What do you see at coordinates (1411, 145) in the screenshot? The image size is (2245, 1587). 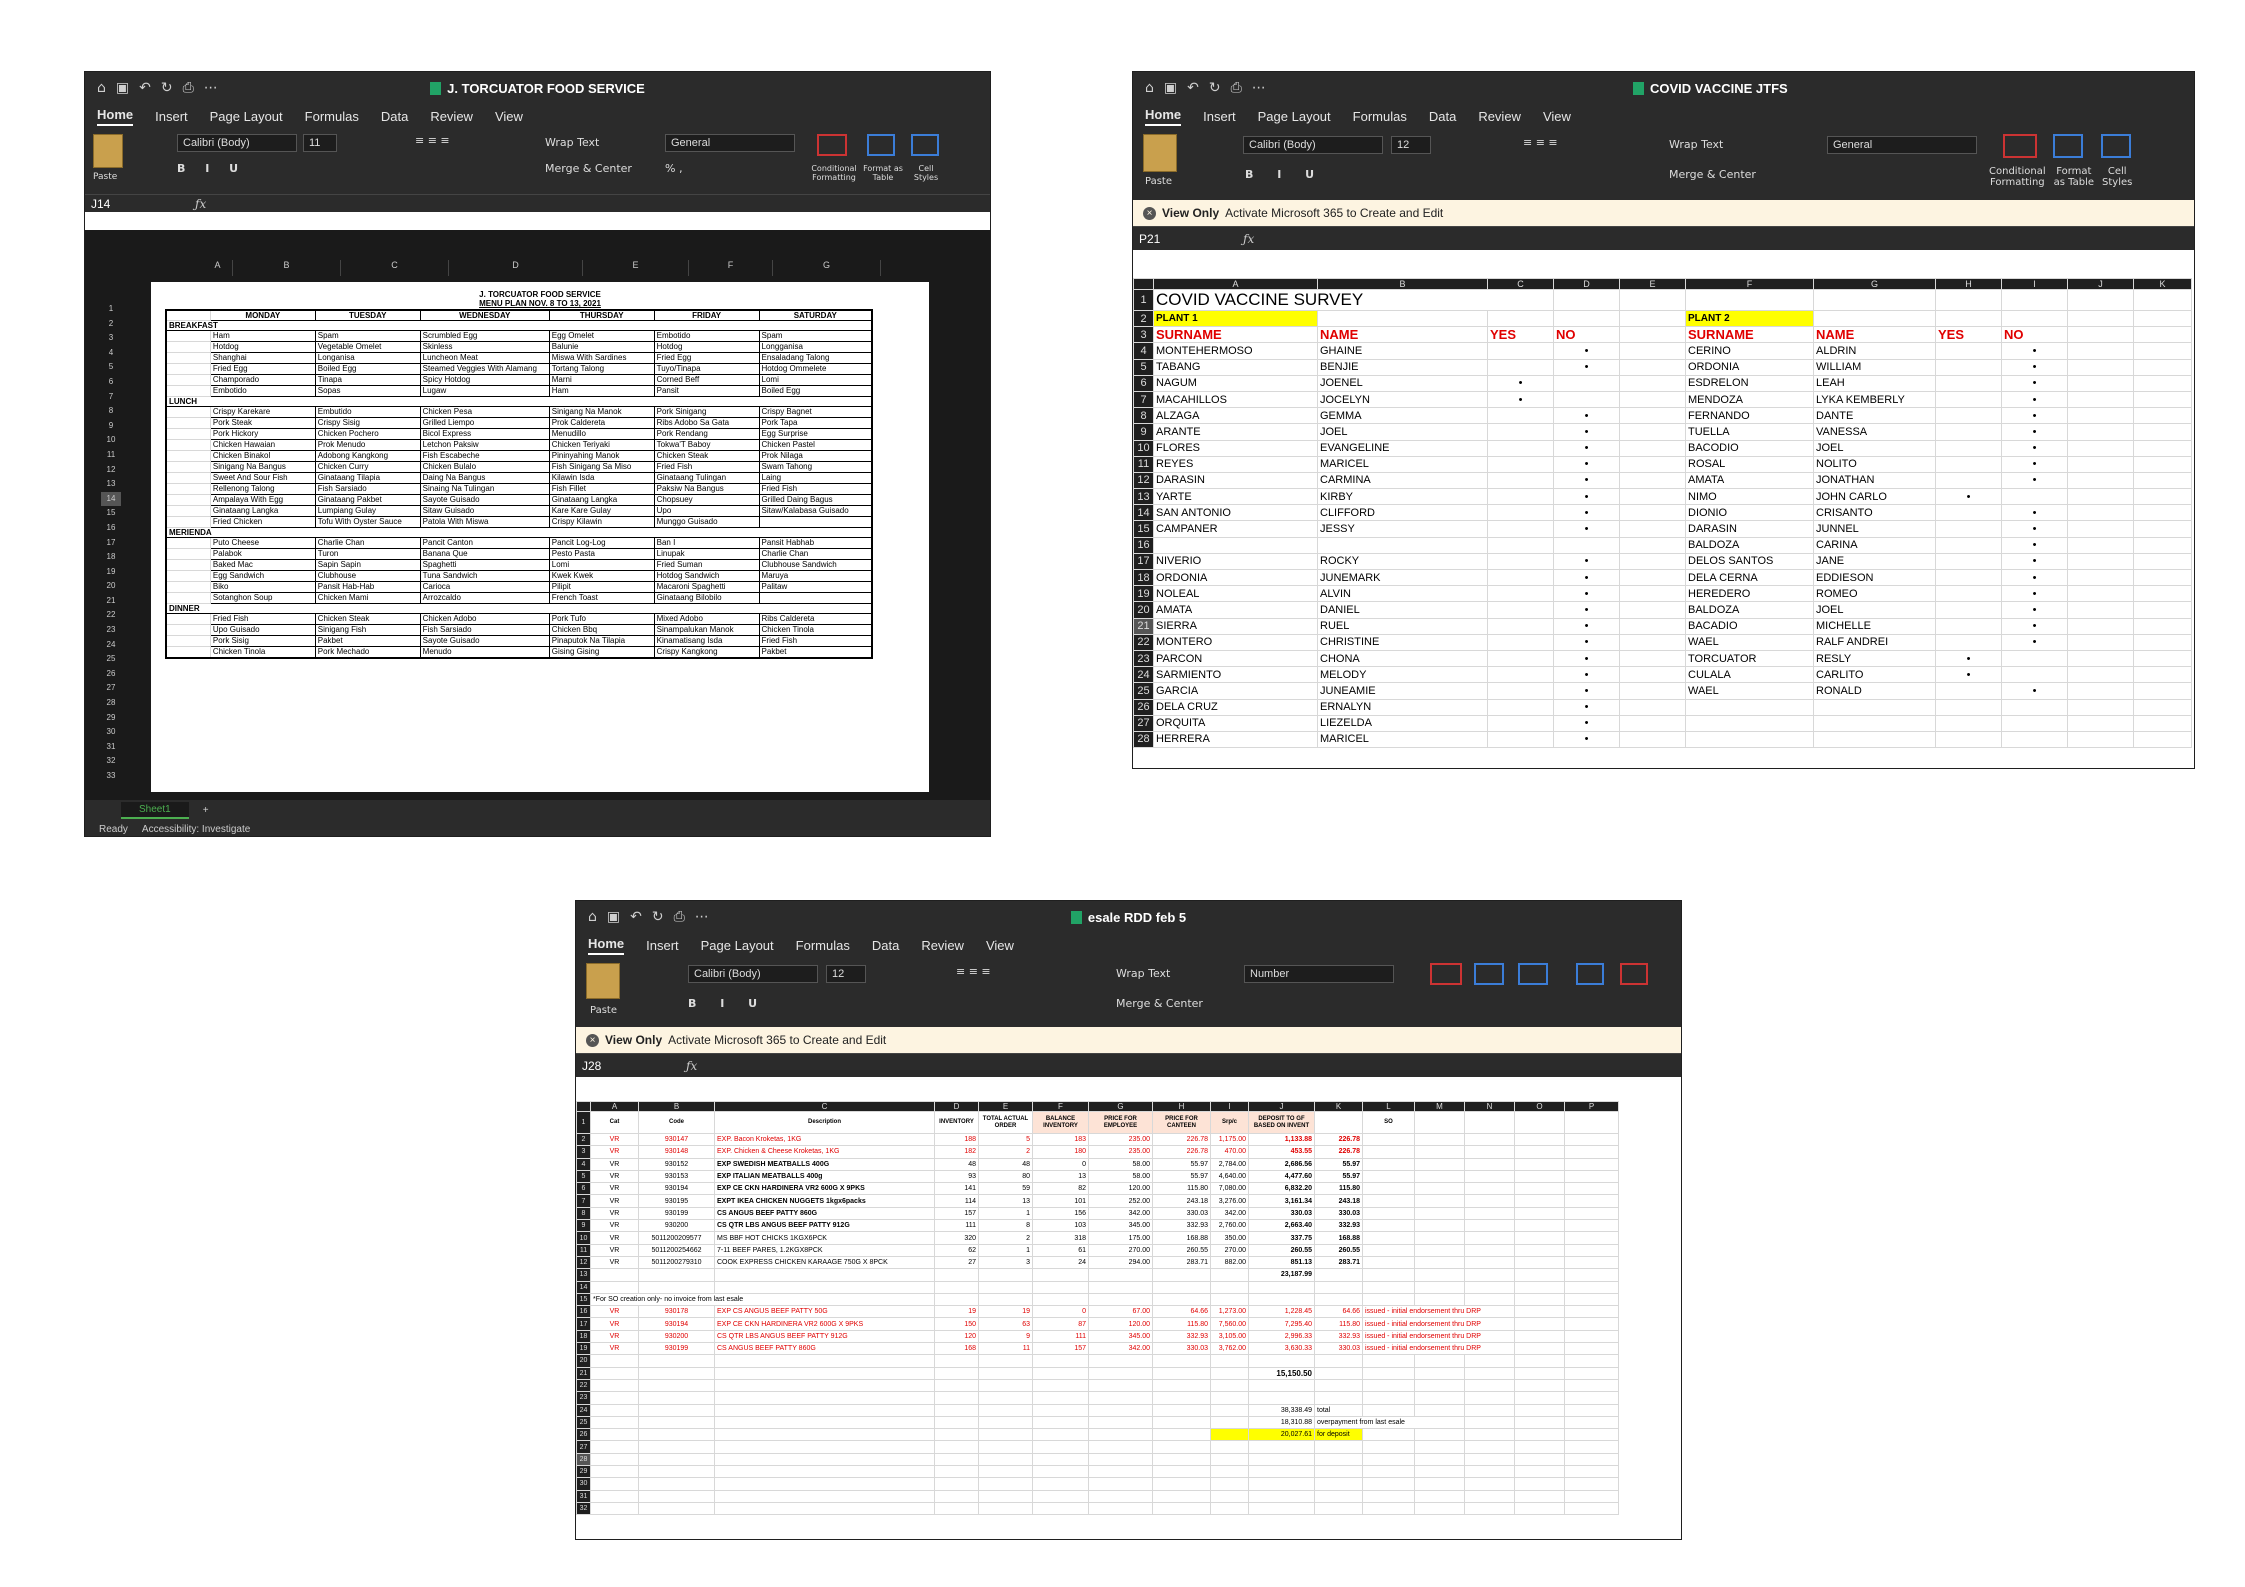 I see `font-size-select: 12` at bounding box center [1411, 145].